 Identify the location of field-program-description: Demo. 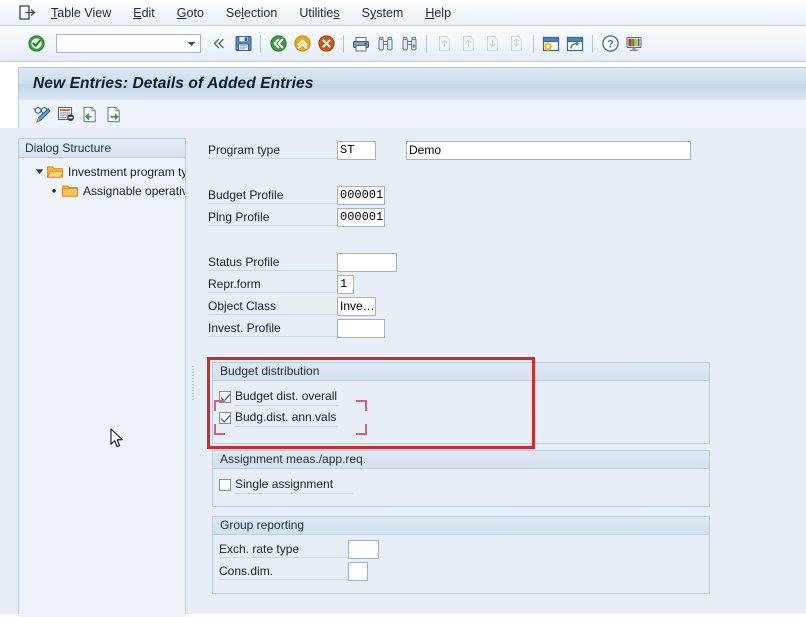
(548, 150).